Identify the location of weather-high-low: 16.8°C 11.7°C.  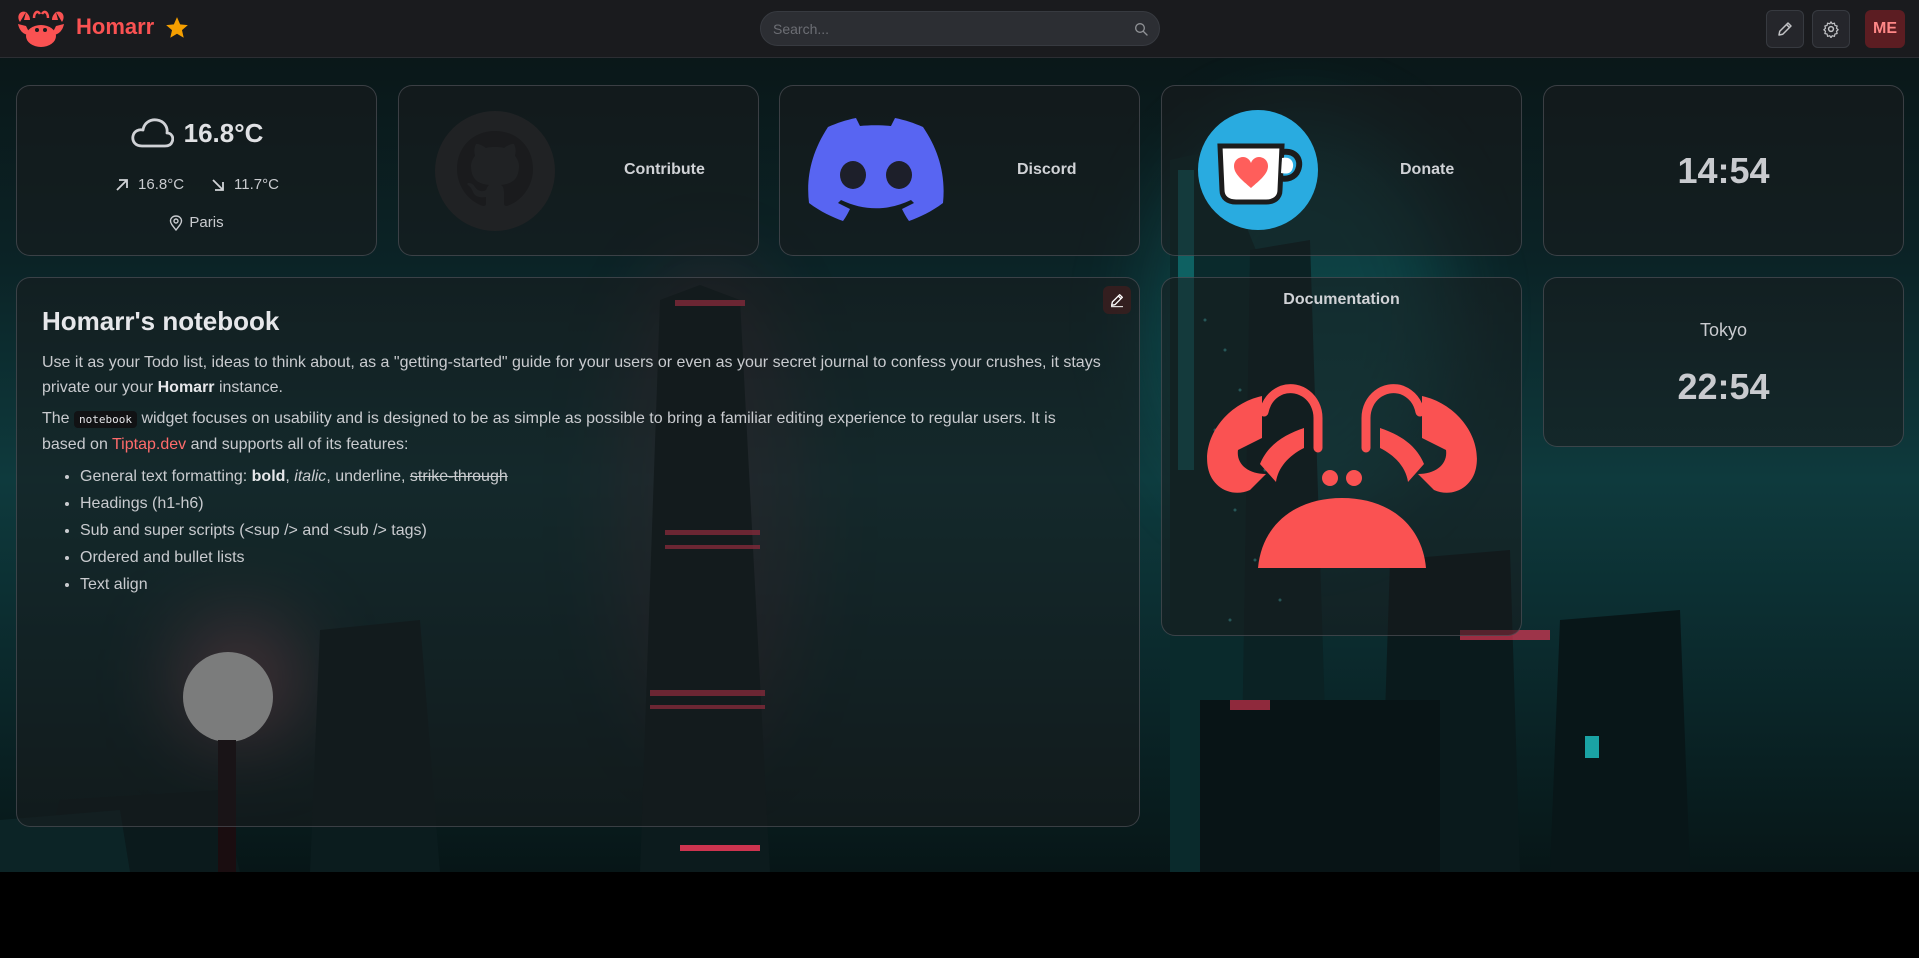
(196, 184).